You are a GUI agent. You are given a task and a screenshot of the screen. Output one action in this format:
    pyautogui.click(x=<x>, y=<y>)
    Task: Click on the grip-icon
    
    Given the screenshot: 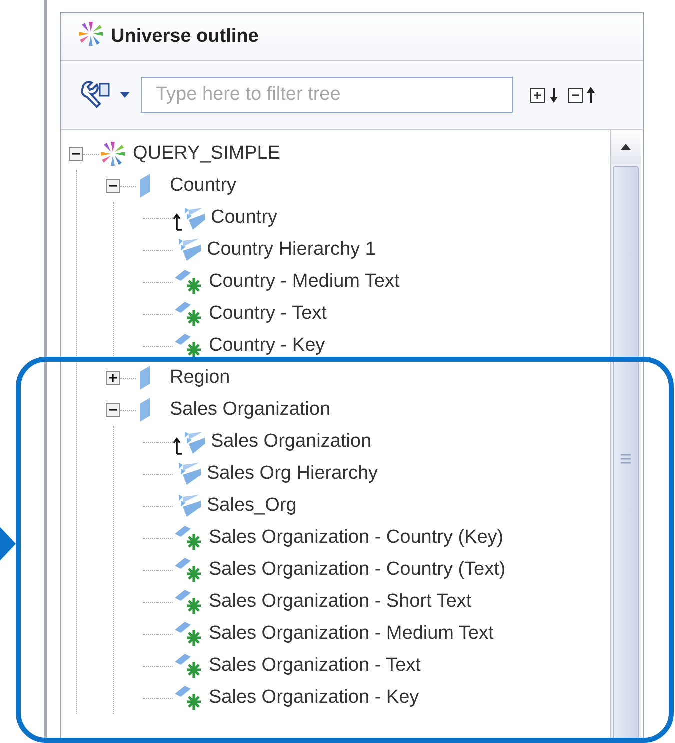 What is the action you would take?
    pyautogui.click(x=626, y=458)
    